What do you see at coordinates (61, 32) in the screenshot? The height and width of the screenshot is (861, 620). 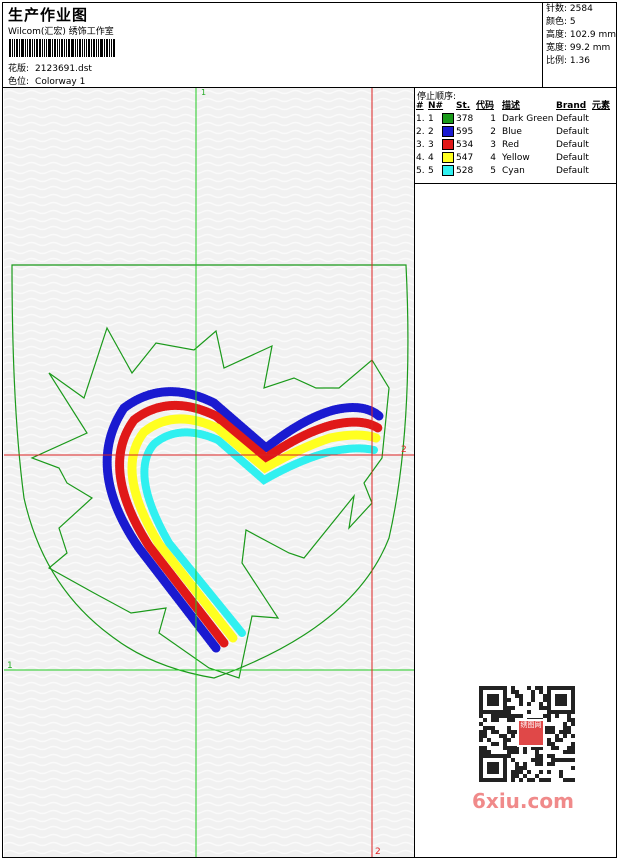 I see `studio-name: Wilcom(汇宏) 绣饰工作室` at bounding box center [61, 32].